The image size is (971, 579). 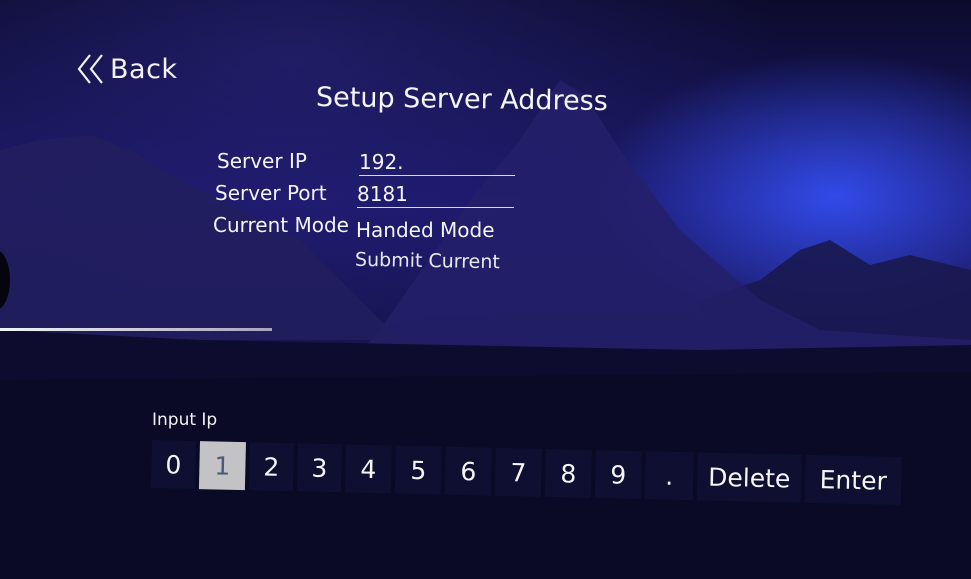 I want to click on server-ip-label: Server IP, so click(x=262, y=161).